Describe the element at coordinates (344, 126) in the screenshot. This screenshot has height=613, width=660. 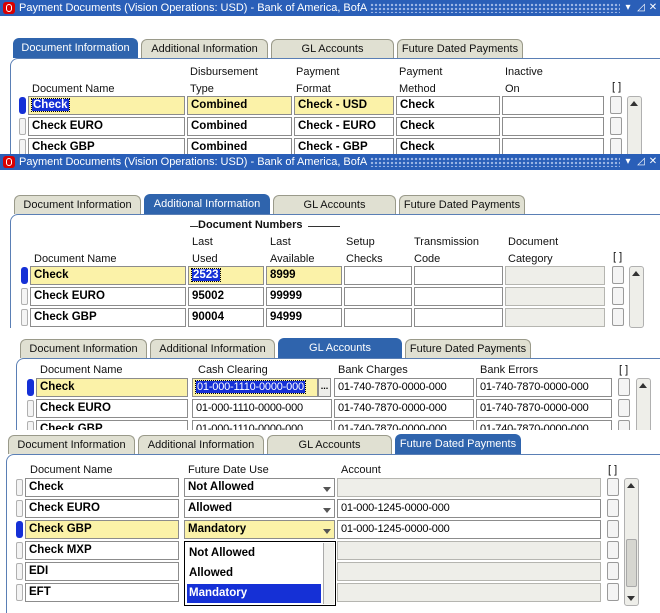
I see `payment-format-field: Check - EURO` at that location.